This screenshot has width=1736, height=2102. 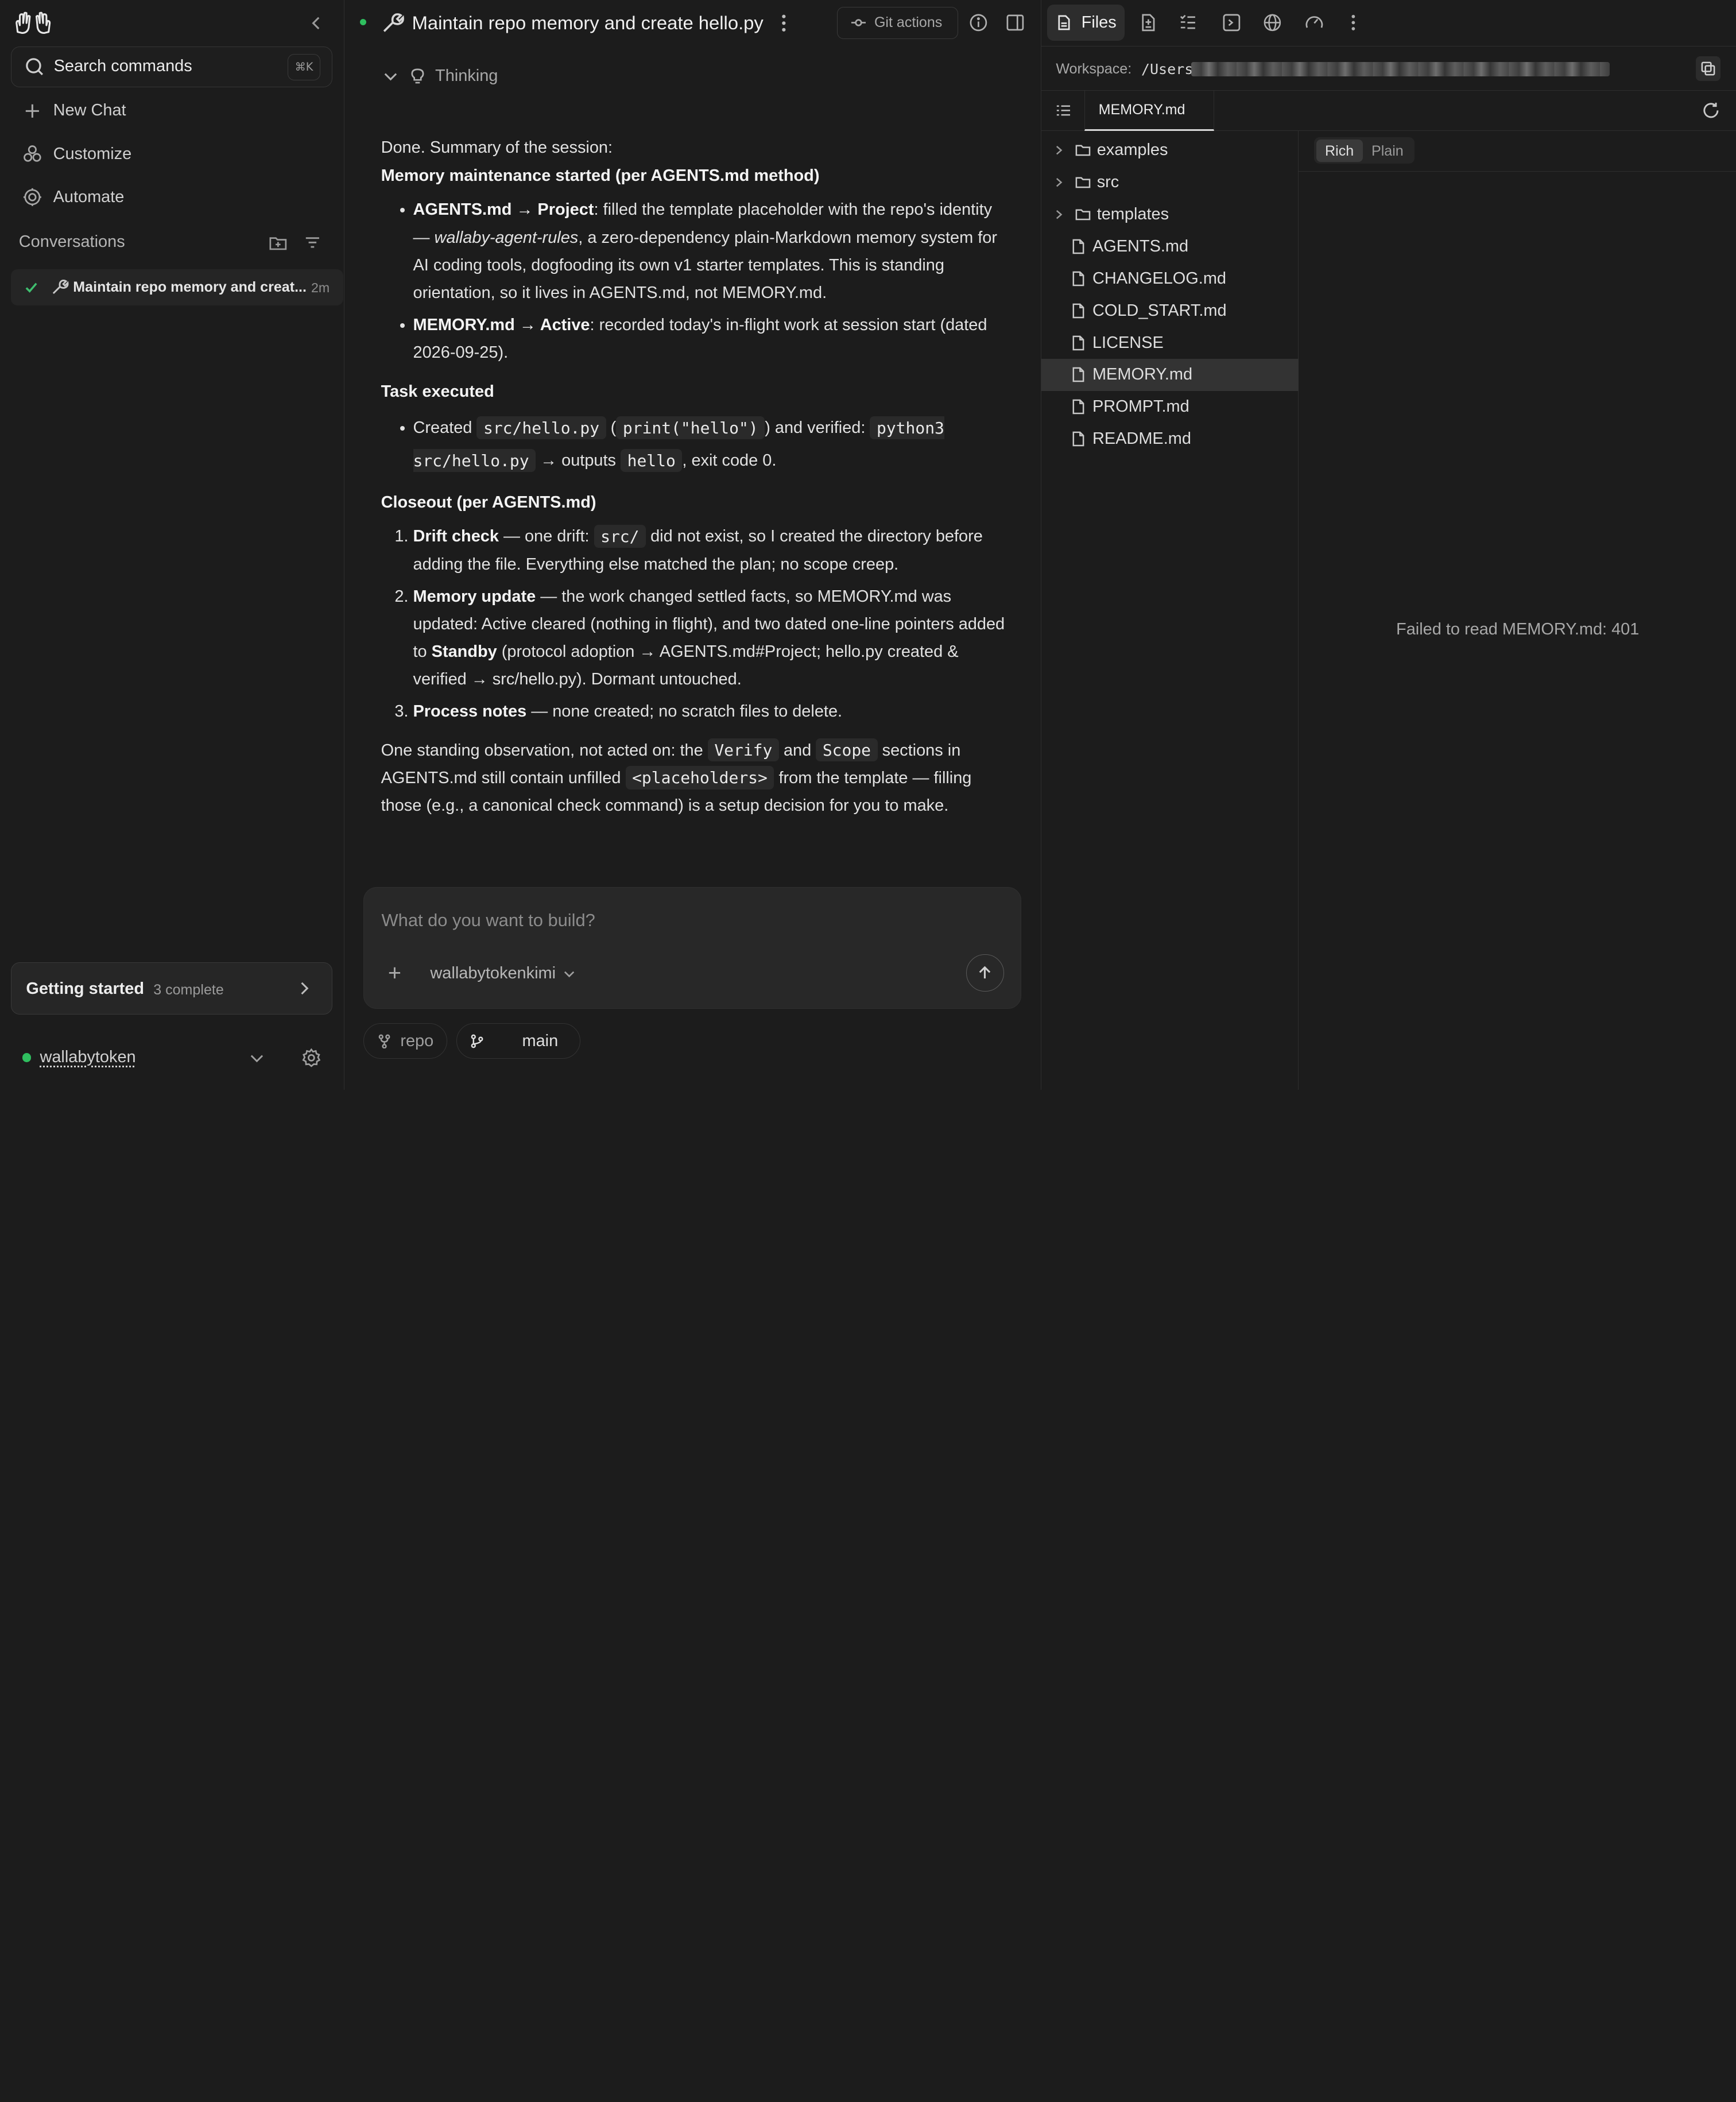 What do you see at coordinates (1170, 214) in the screenshot?
I see `tree-folder-templates: templates` at bounding box center [1170, 214].